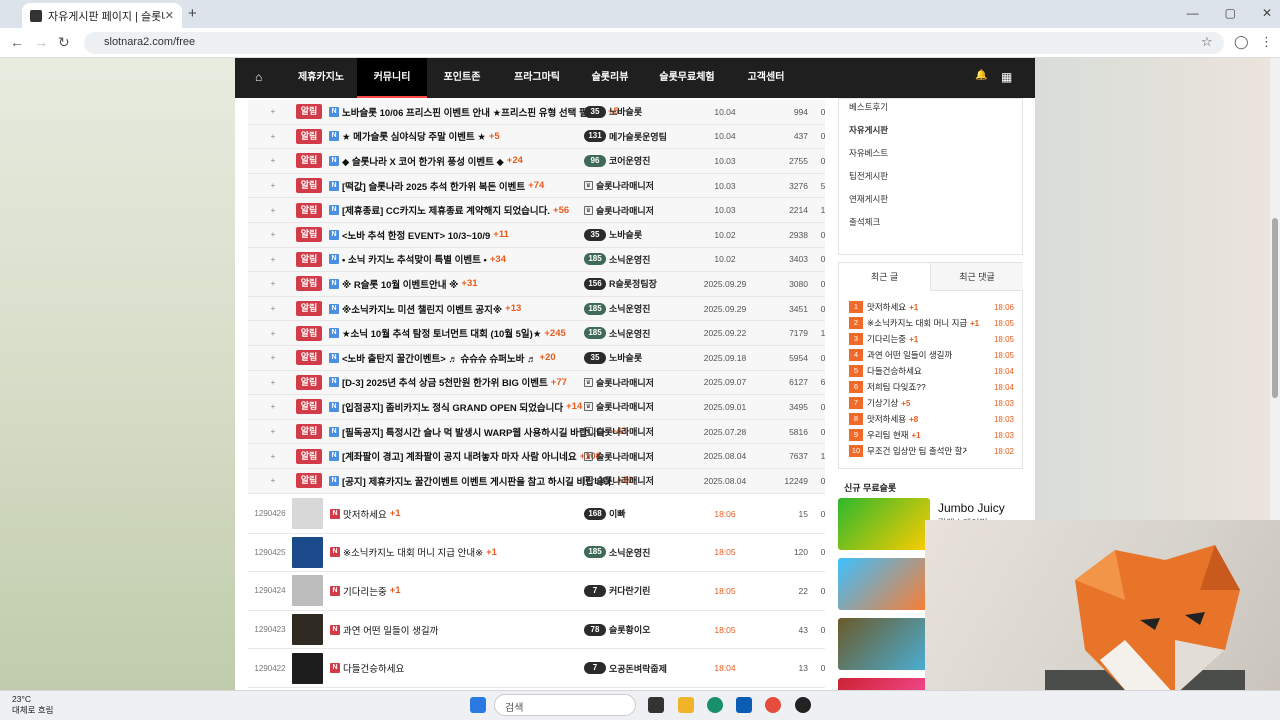 Image resolution: width=1280 pixels, height=720 pixels. I want to click on nav-item: 슬롯리뷰, so click(610, 78).